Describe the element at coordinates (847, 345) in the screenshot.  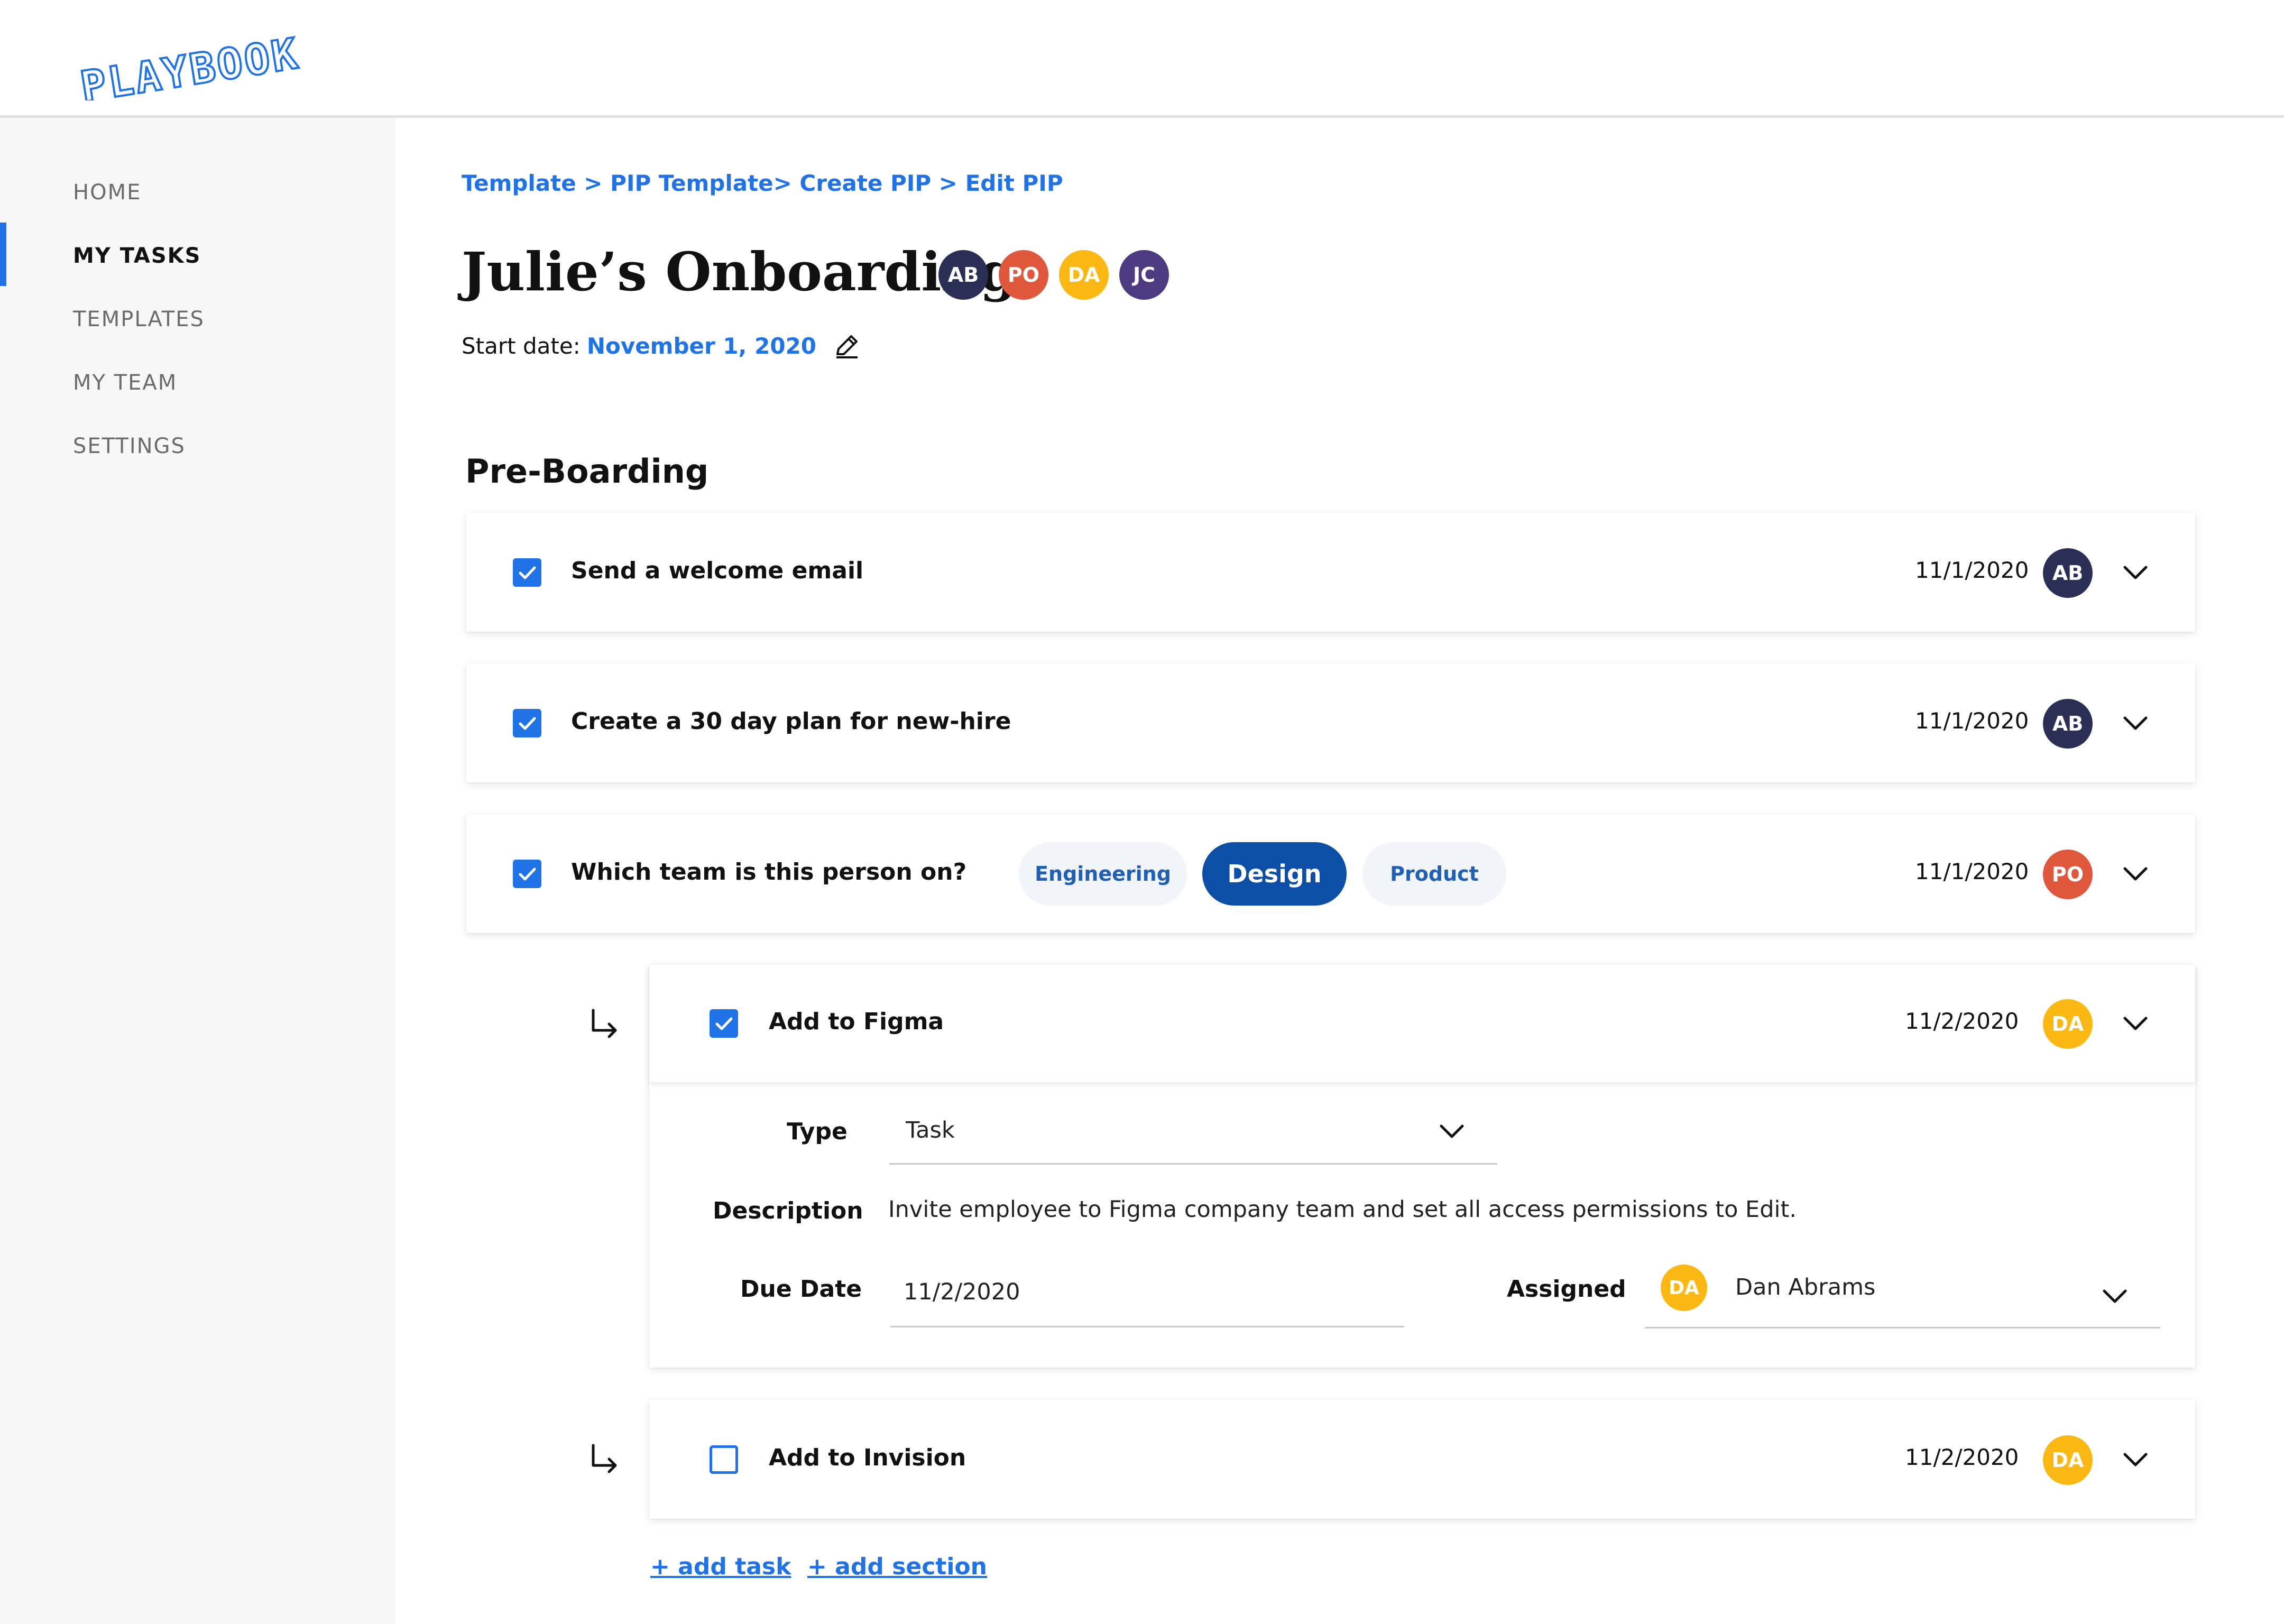
I see `pencil-icon` at that location.